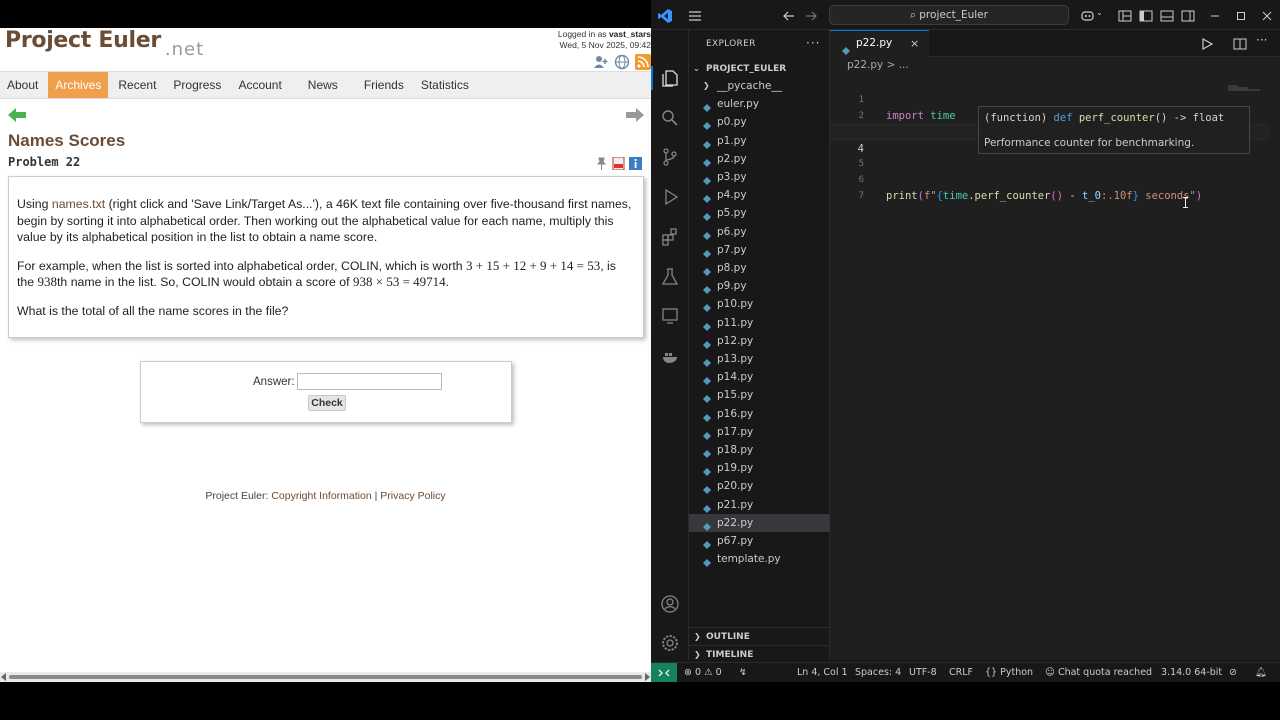 This screenshot has width=1280, height=720. Describe the element at coordinates (759, 69) in the screenshot. I see `folder-header: ⌄ PROJECT_EULER` at that location.